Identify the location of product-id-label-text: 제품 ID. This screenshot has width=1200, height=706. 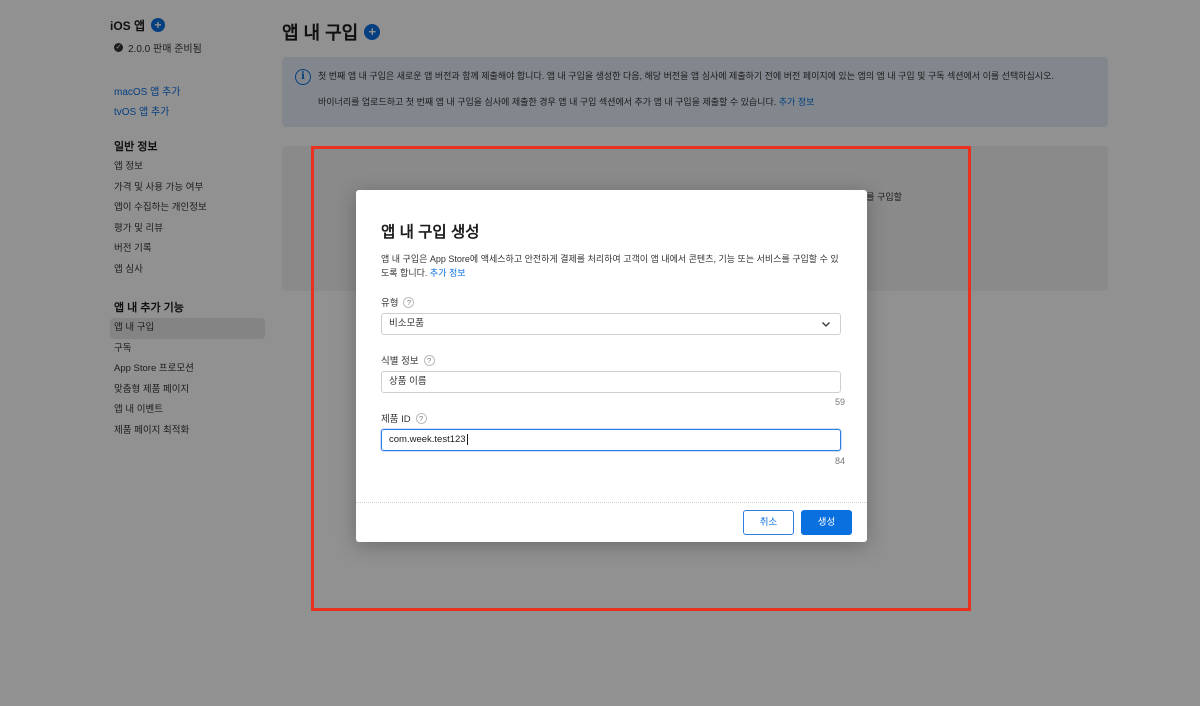
(396, 419).